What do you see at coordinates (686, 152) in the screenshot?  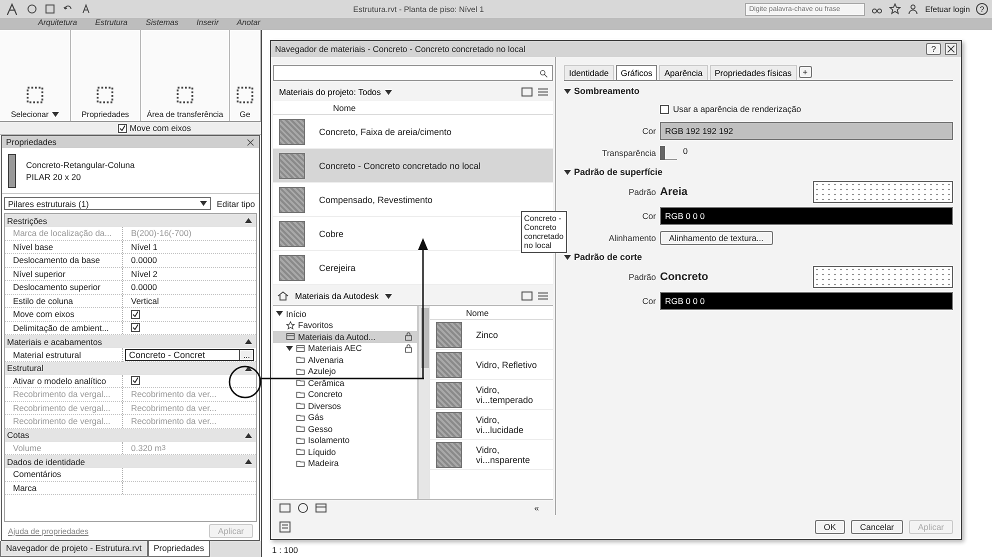 I see `slider-value: 0` at bounding box center [686, 152].